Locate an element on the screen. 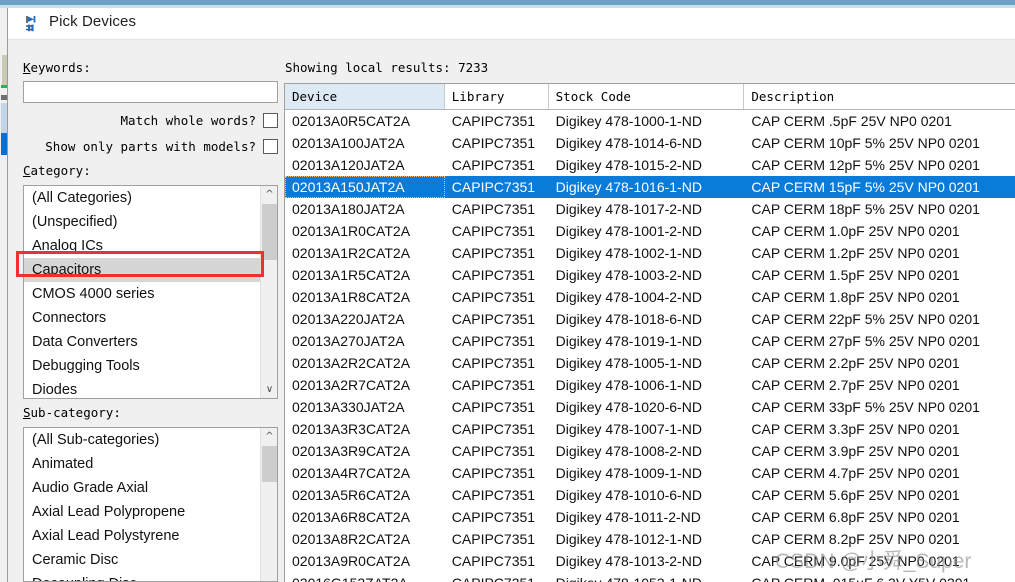 Image resolution: width=1015 pixels, height=582 pixels. subcategory-item: Animated is located at coordinates (150, 464).